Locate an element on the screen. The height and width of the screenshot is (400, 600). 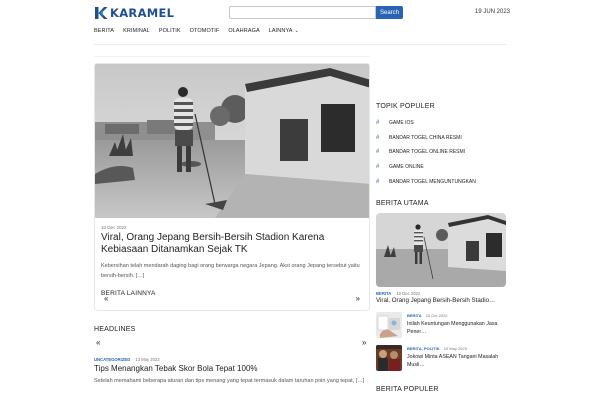
logo-text: KARAMEL is located at coordinates (142, 13).